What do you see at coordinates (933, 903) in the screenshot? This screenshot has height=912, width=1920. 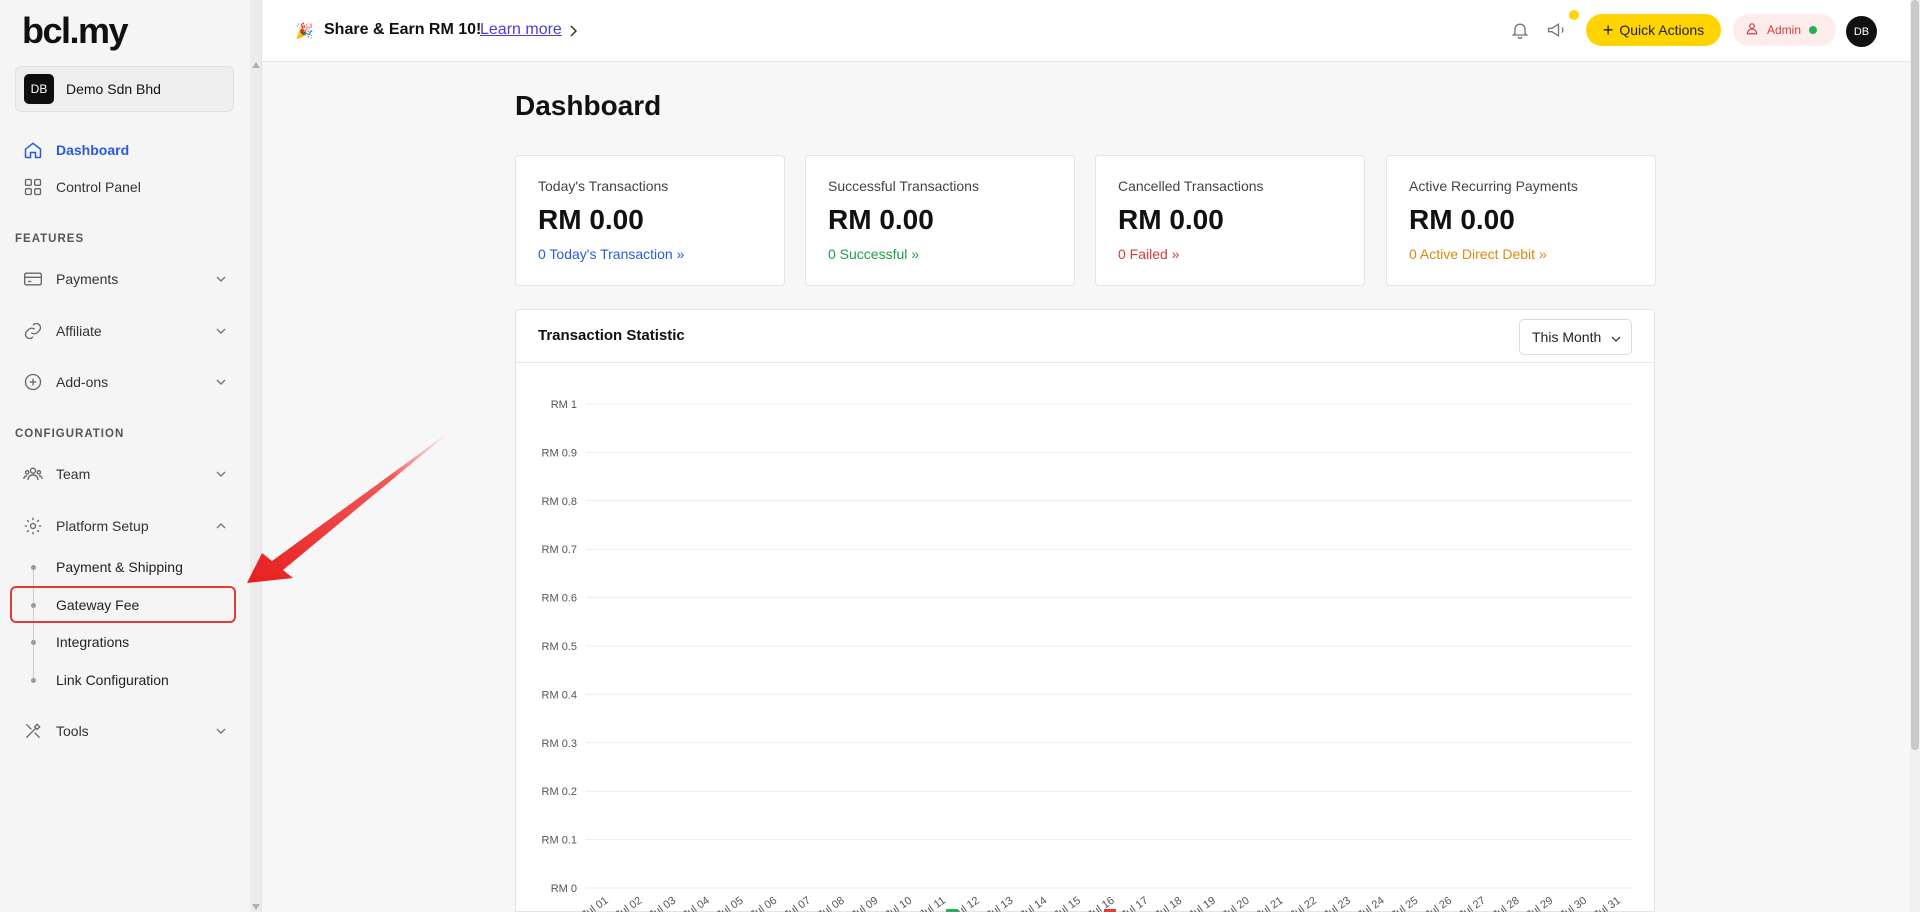 I see `x-tick-label: Jul 11` at bounding box center [933, 903].